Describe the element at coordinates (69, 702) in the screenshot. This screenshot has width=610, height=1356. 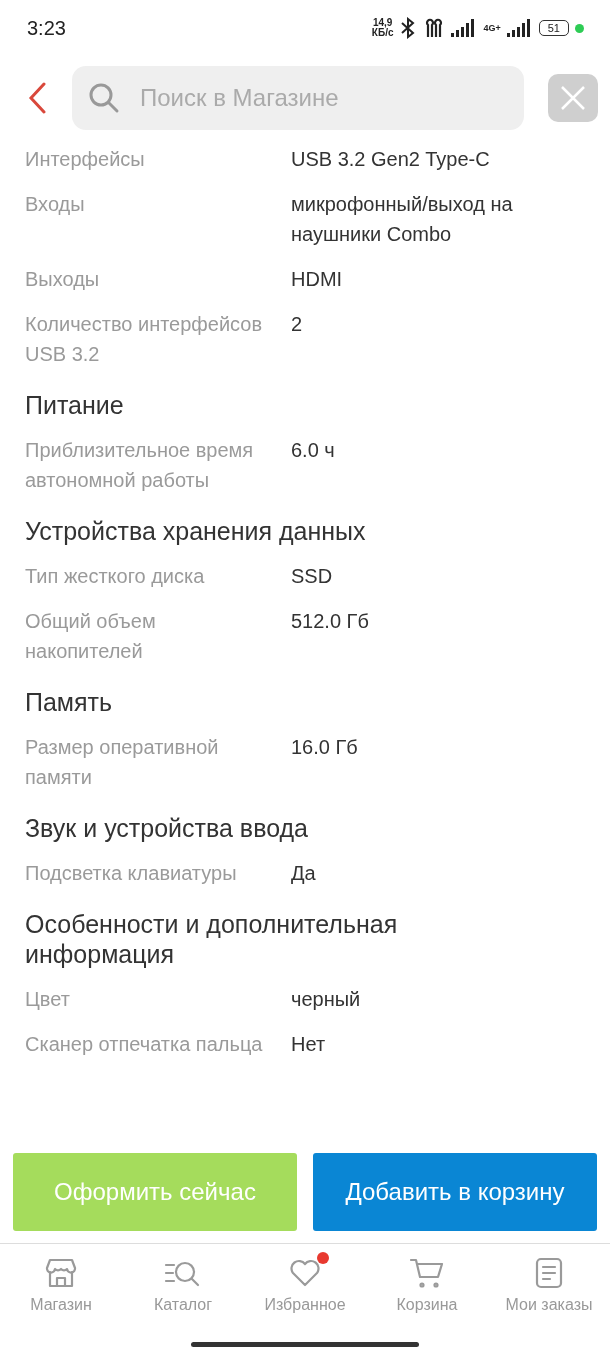
I see `section-heading: Память` at that location.